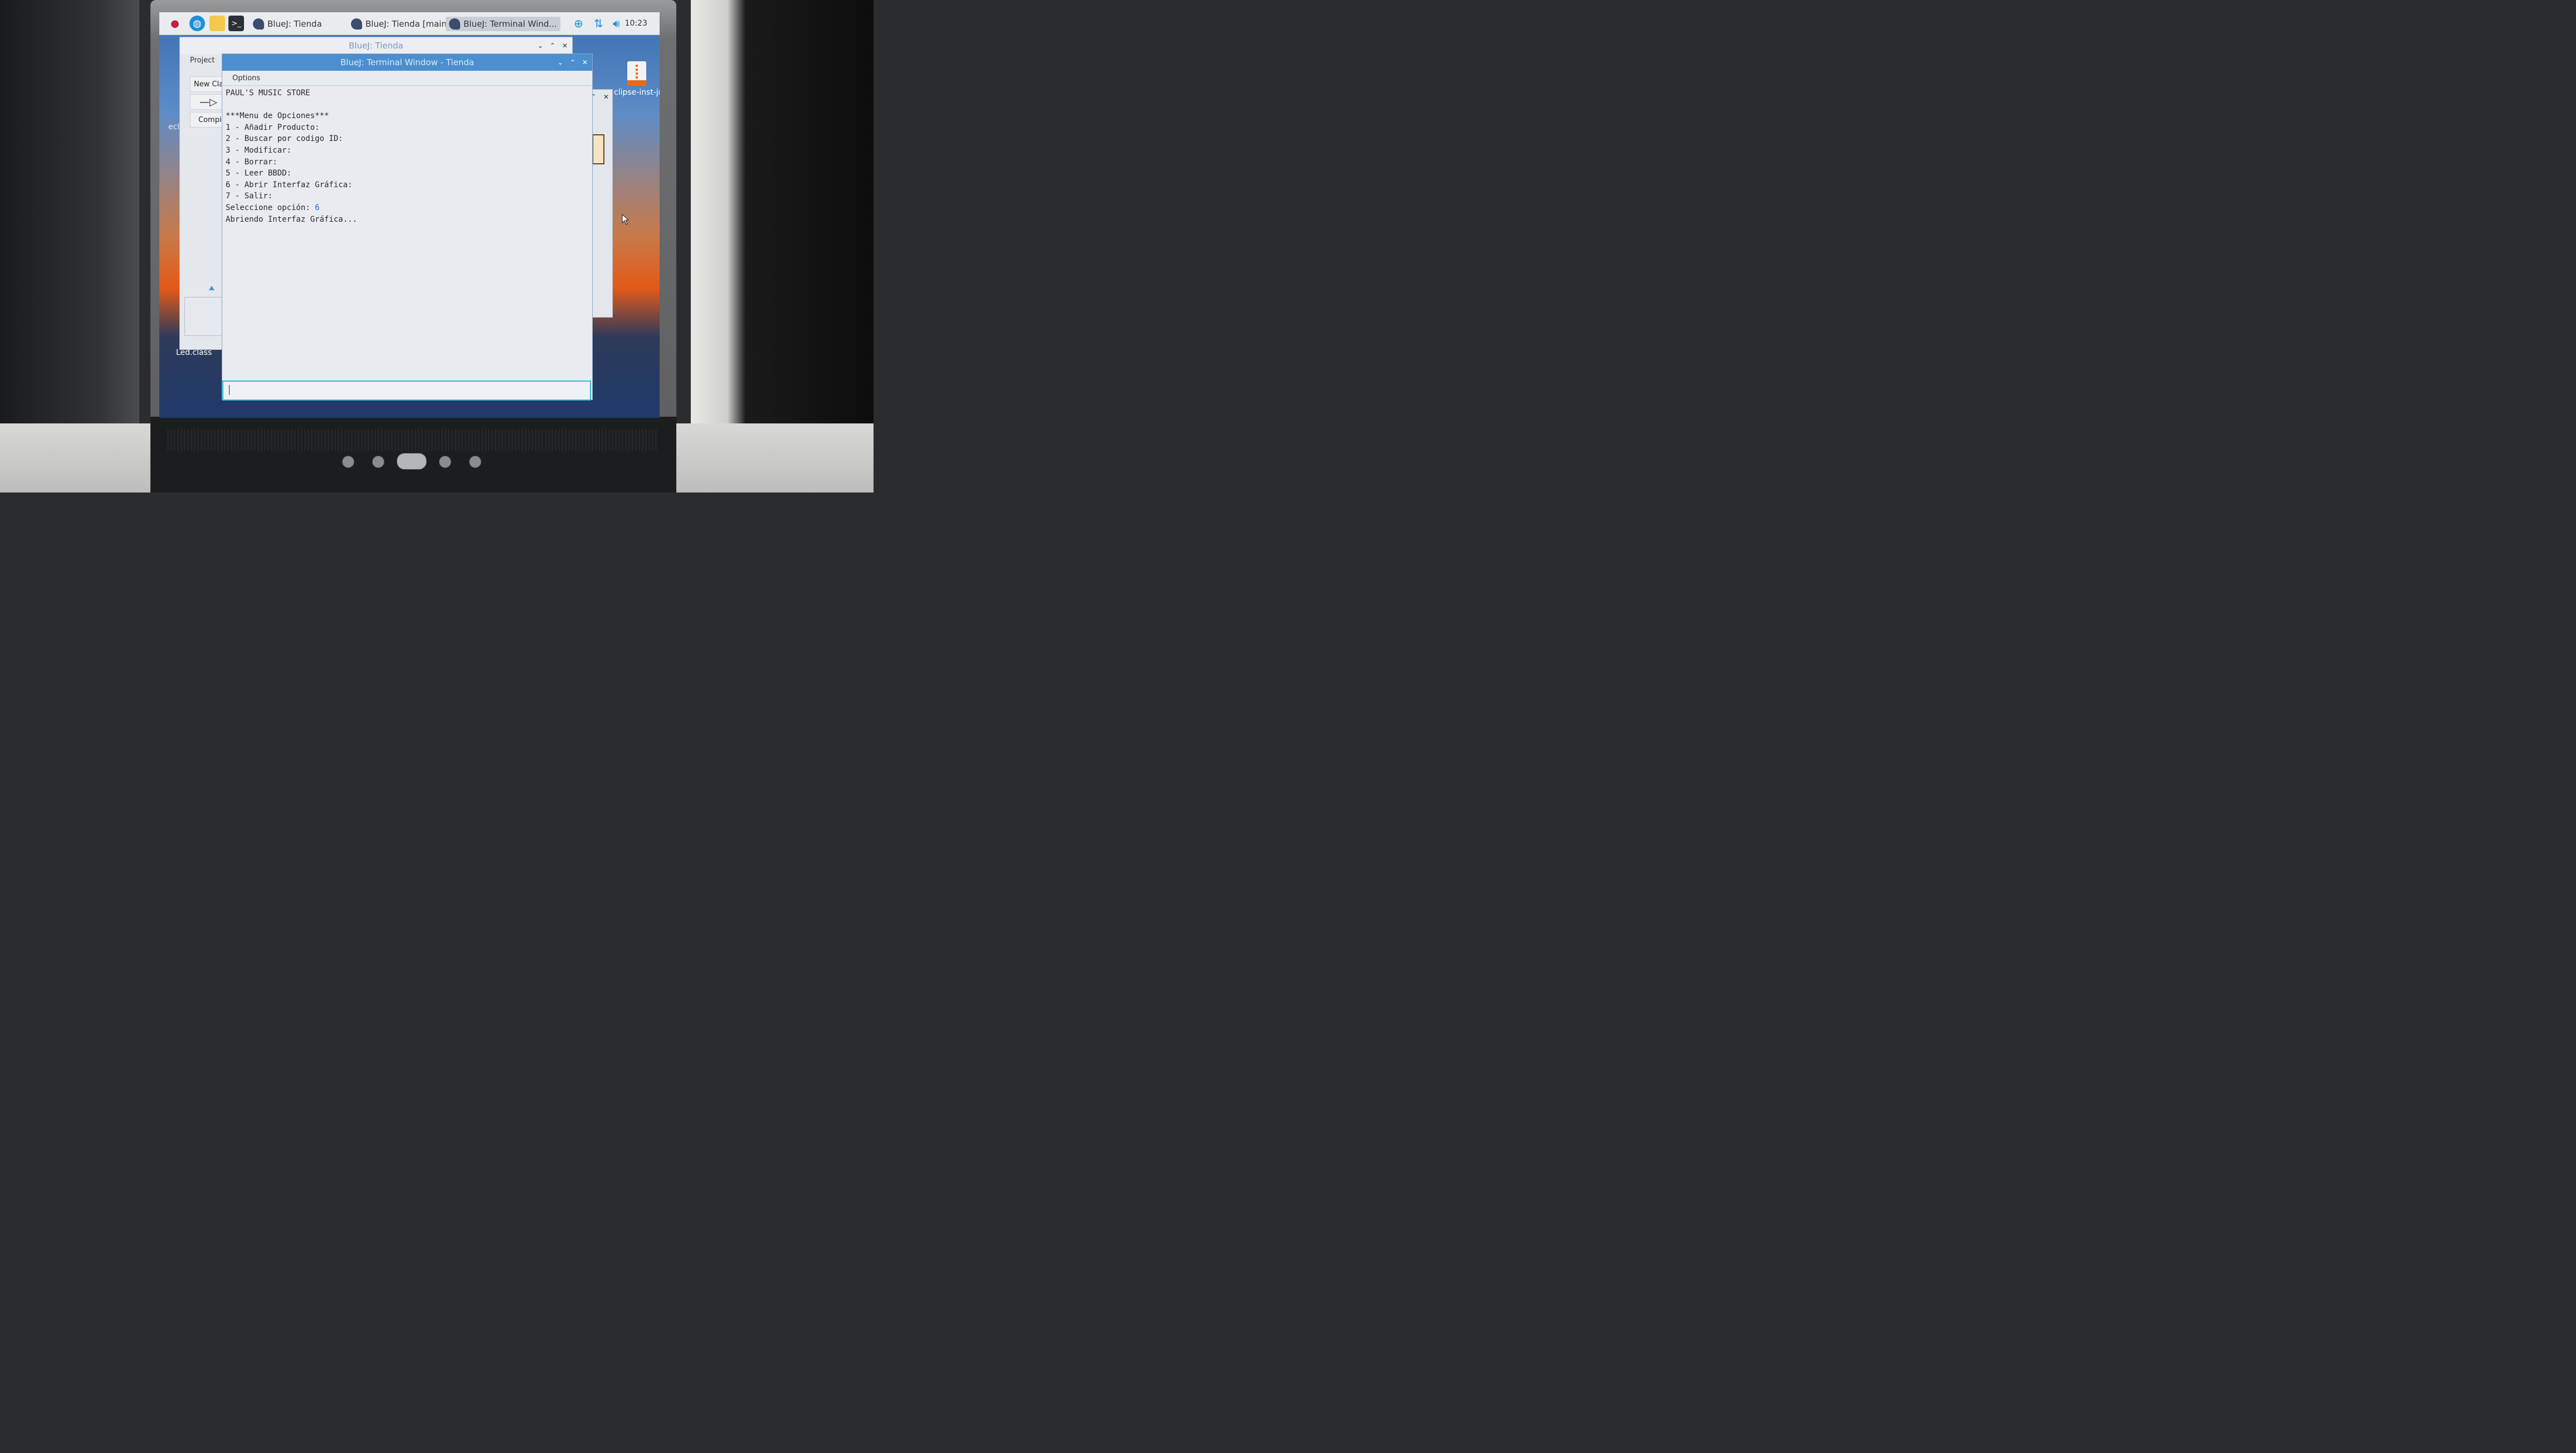 The width and height of the screenshot is (2576, 1453). What do you see at coordinates (284, 139) in the screenshot?
I see `terminal-line: 2 - Buscar por codigo ID:` at bounding box center [284, 139].